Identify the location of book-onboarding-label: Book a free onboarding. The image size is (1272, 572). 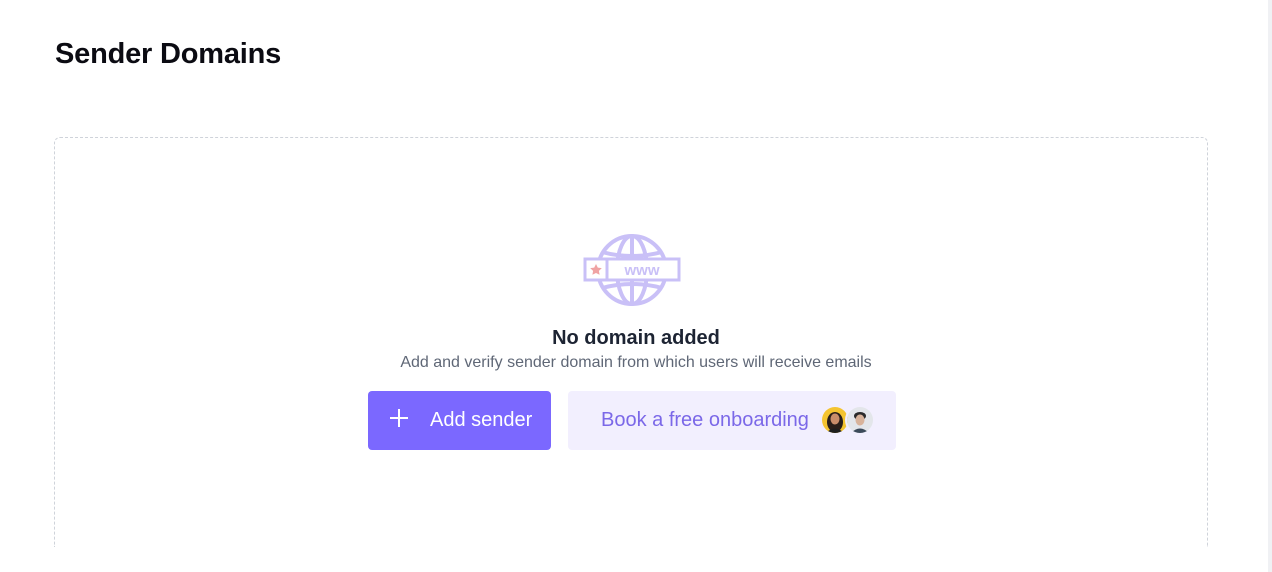
(705, 420).